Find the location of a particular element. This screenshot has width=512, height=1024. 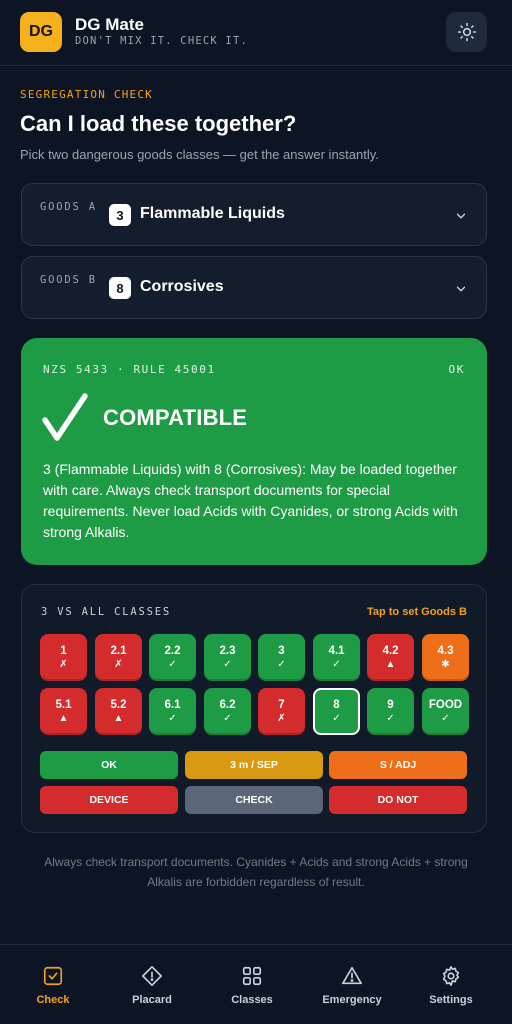

class-cell: 1 ✗ is located at coordinates (63, 657).